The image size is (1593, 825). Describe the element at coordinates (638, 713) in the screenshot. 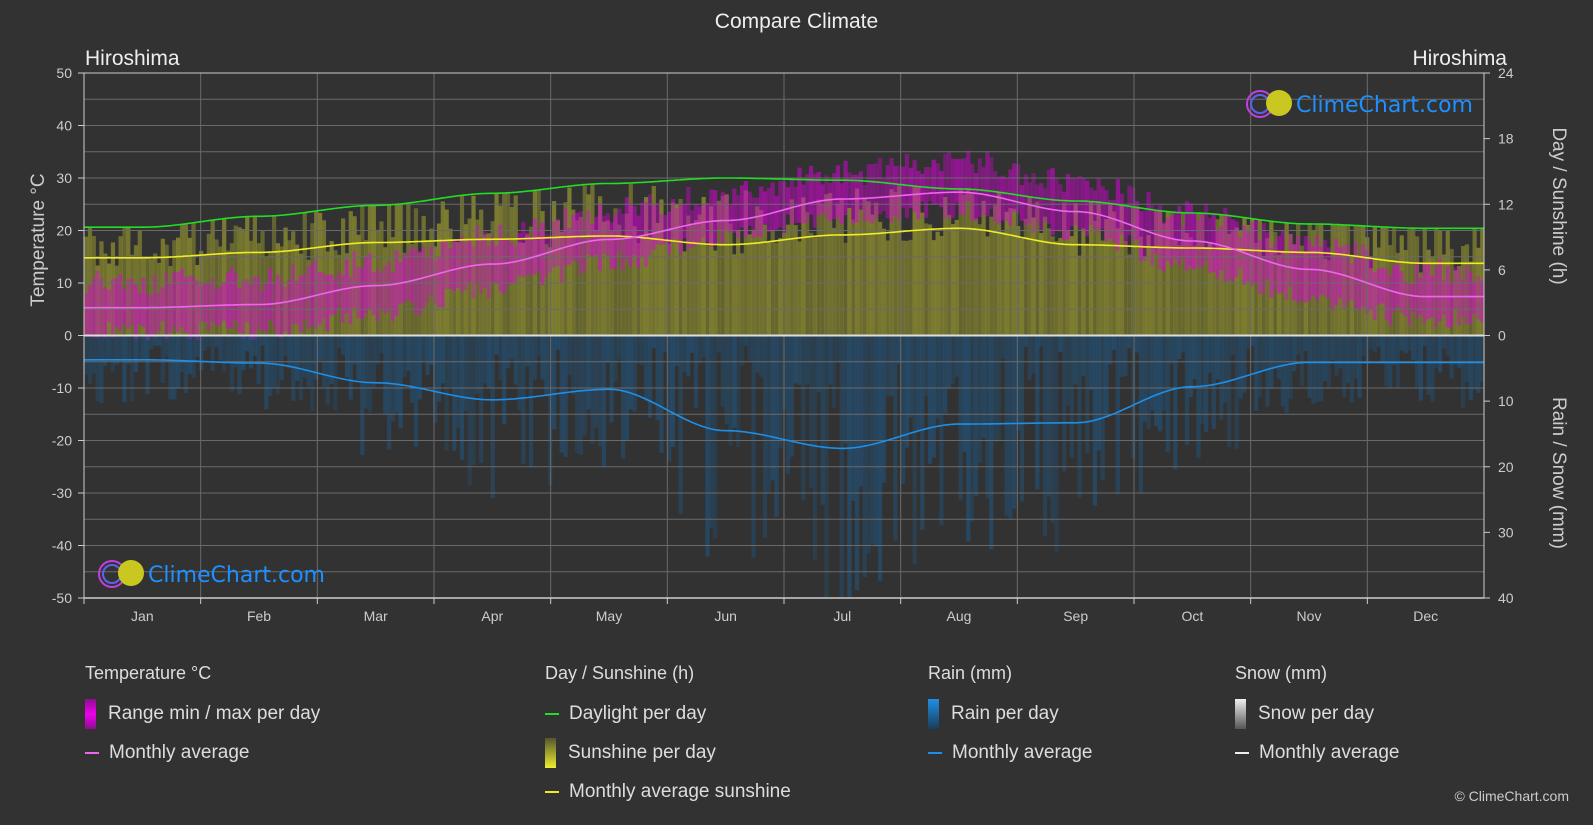

I see `legend-label: Daylight per day` at that location.